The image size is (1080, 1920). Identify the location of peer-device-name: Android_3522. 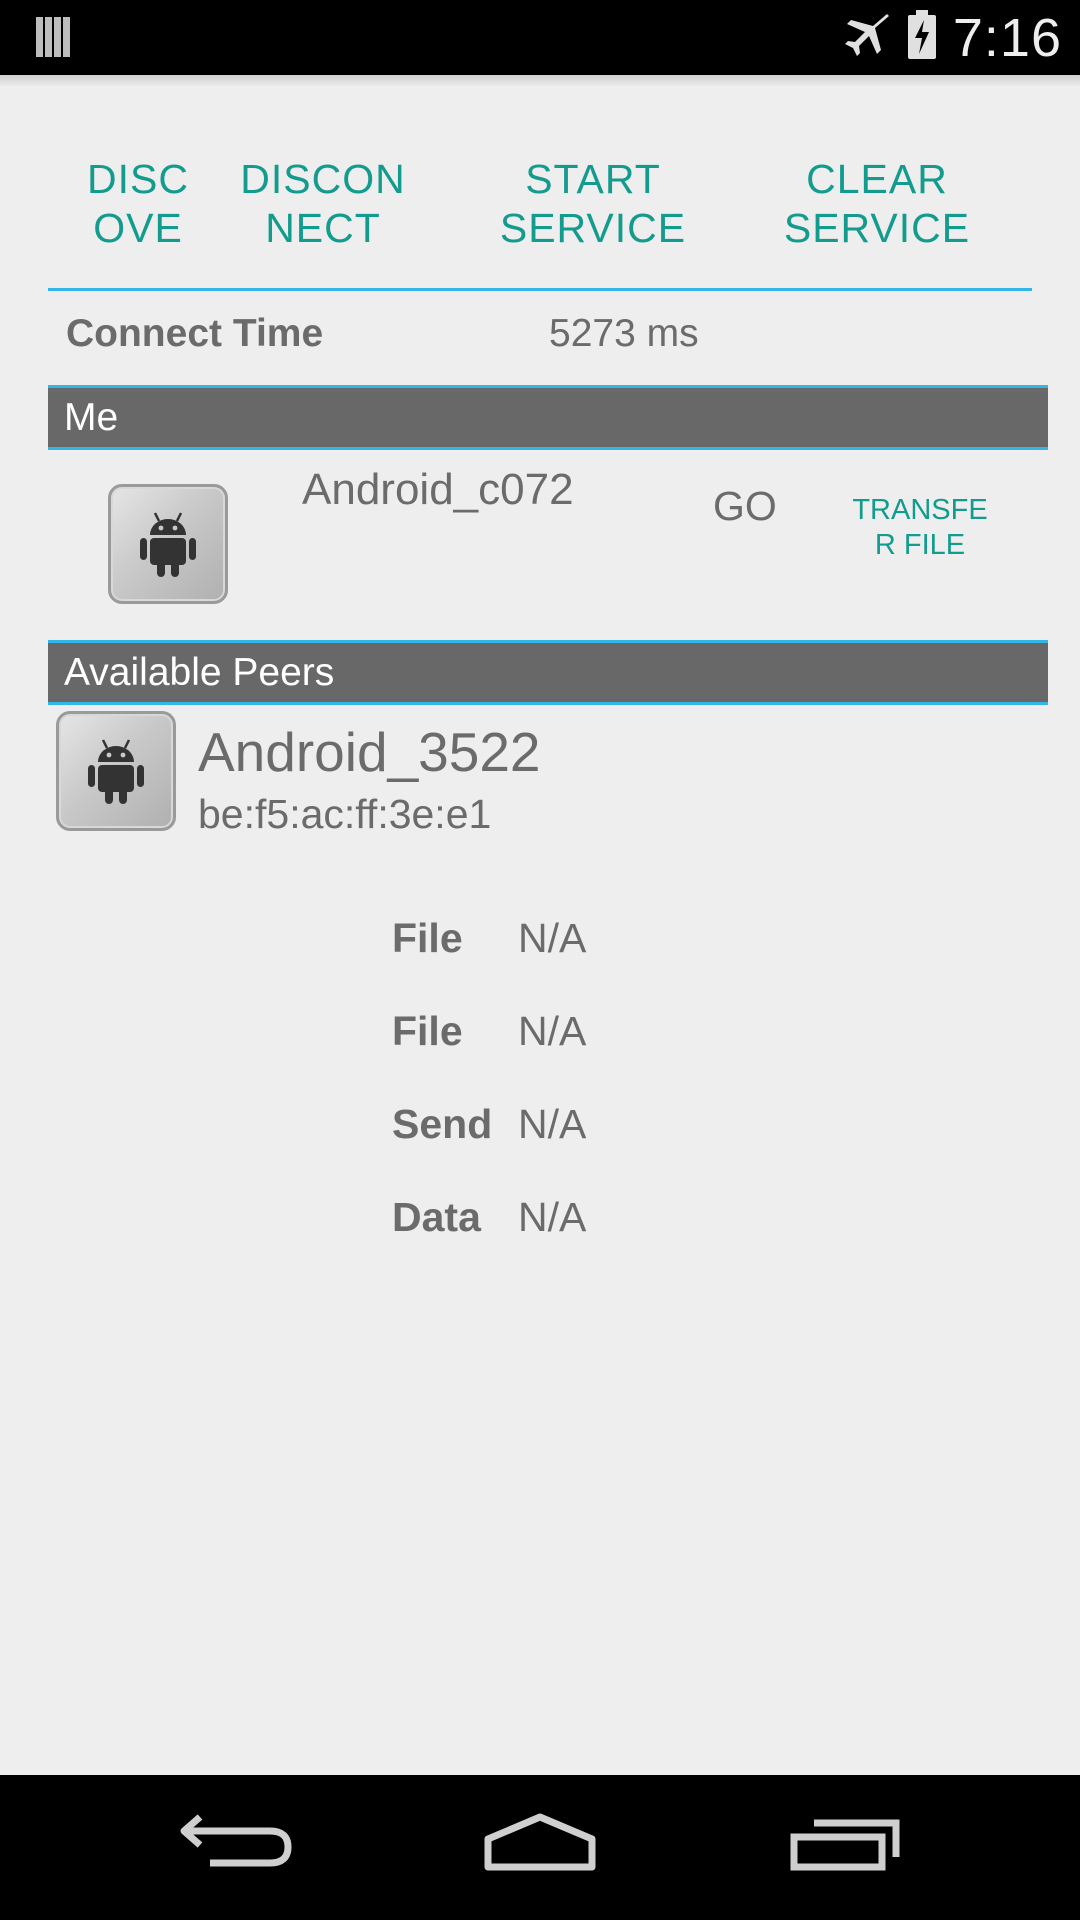
(369, 752).